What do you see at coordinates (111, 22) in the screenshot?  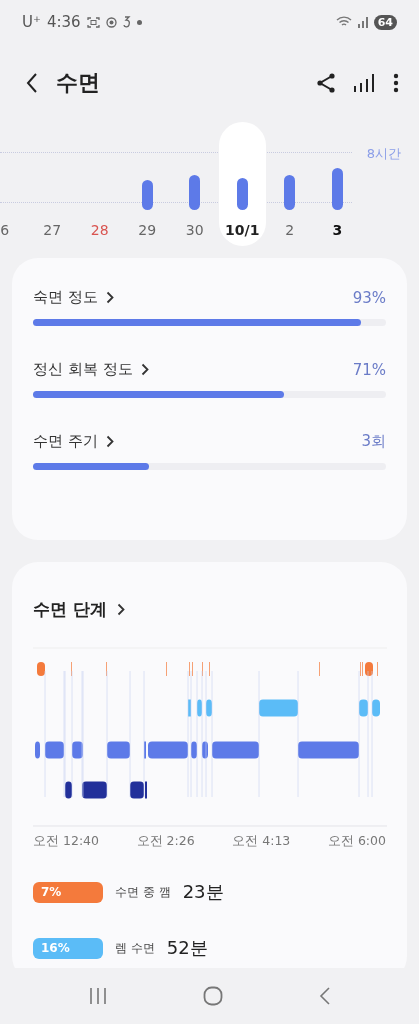 I see `eye-icon` at bounding box center [111, 22].